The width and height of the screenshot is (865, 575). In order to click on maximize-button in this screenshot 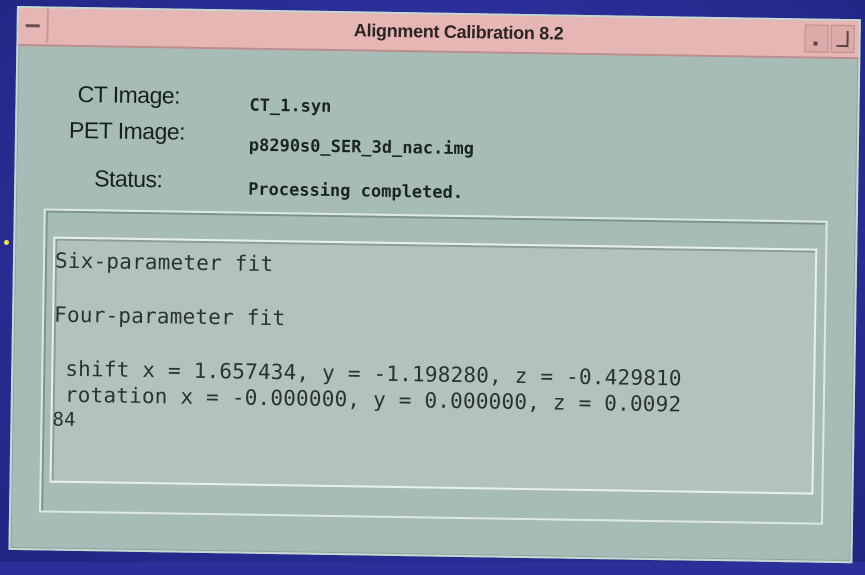, I will do `click(842, 39)`.